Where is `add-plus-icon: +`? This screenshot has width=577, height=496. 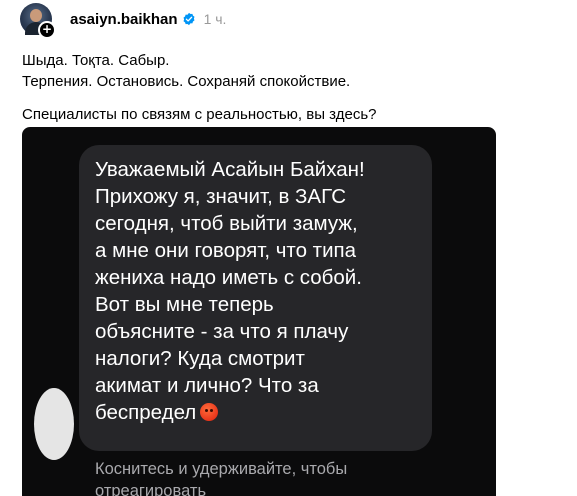 add-plus-icon: + is located at coordinates (47, 30).